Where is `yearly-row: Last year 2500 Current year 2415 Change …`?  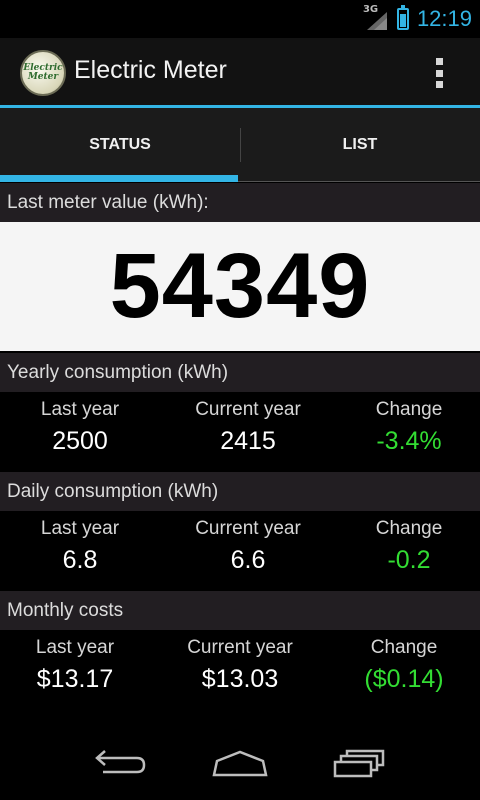 yearly-row: Last year 2500 Current year 2415 Change … is located at coordinates (240, 432).